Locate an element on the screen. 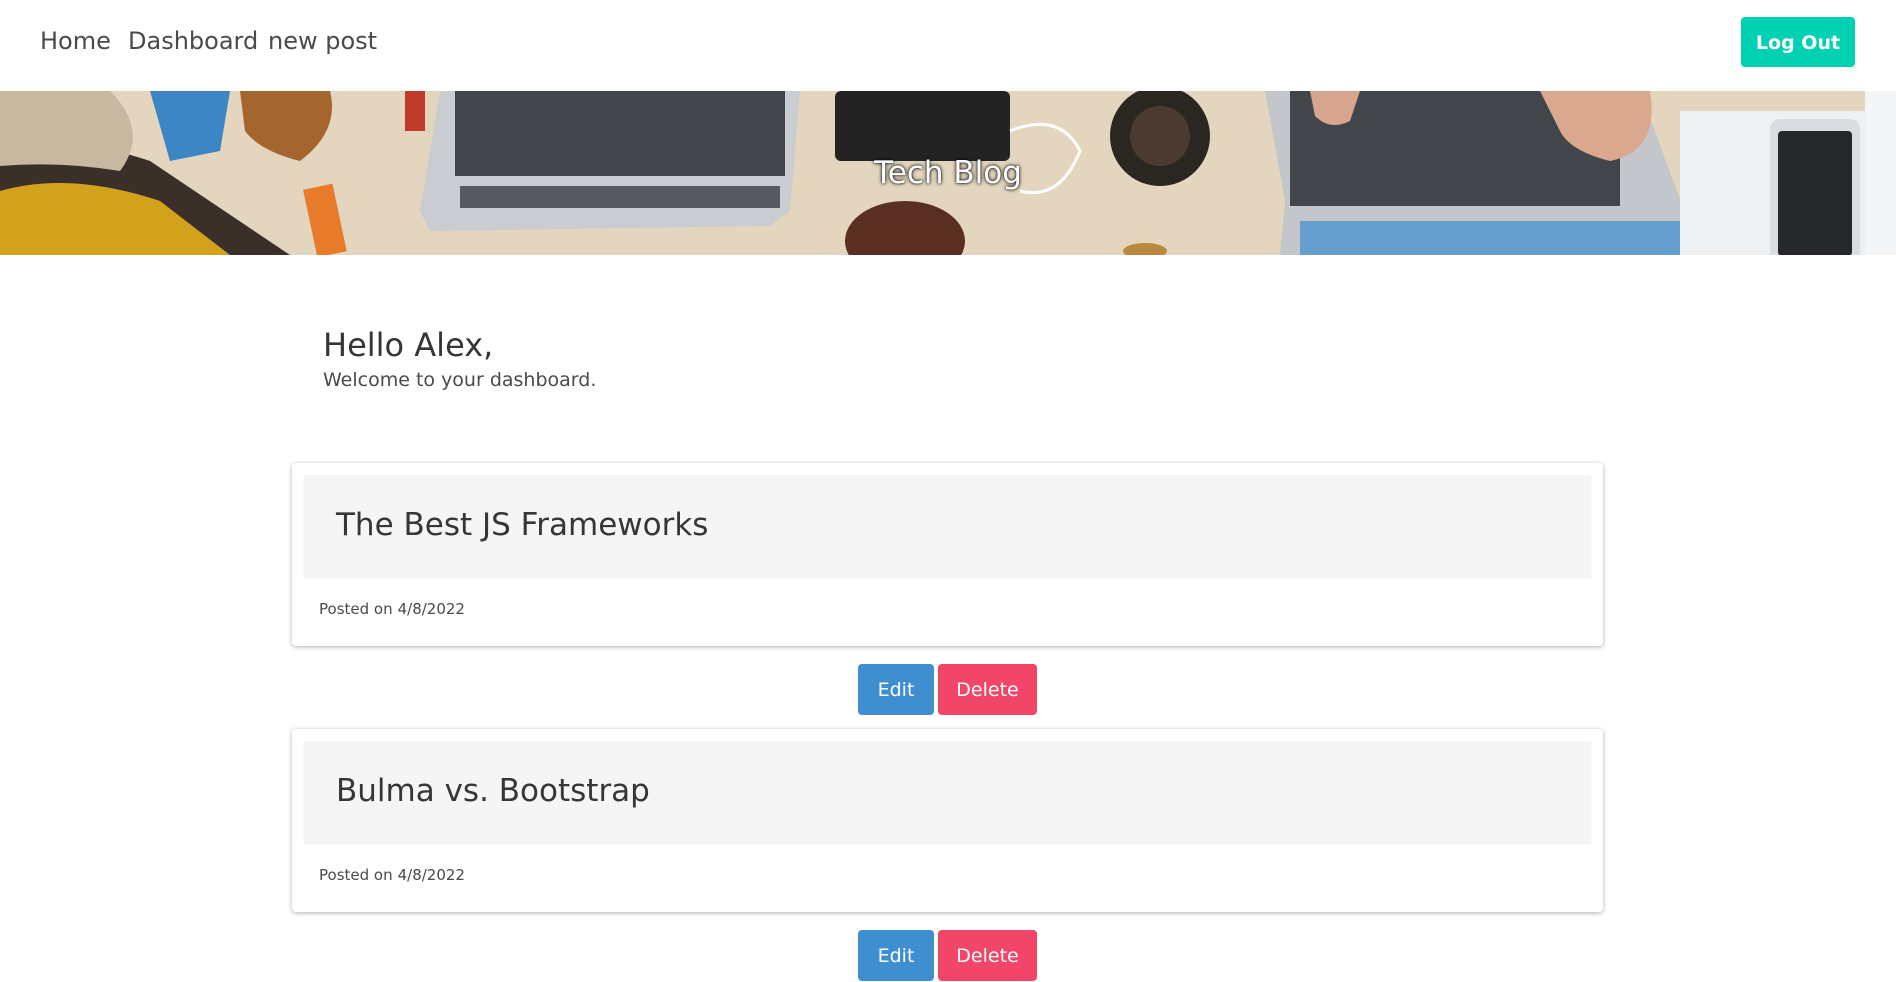  post-card: The Best JS Frameworks Posted on 4/8/2022 is located at coordinates (947, 554).